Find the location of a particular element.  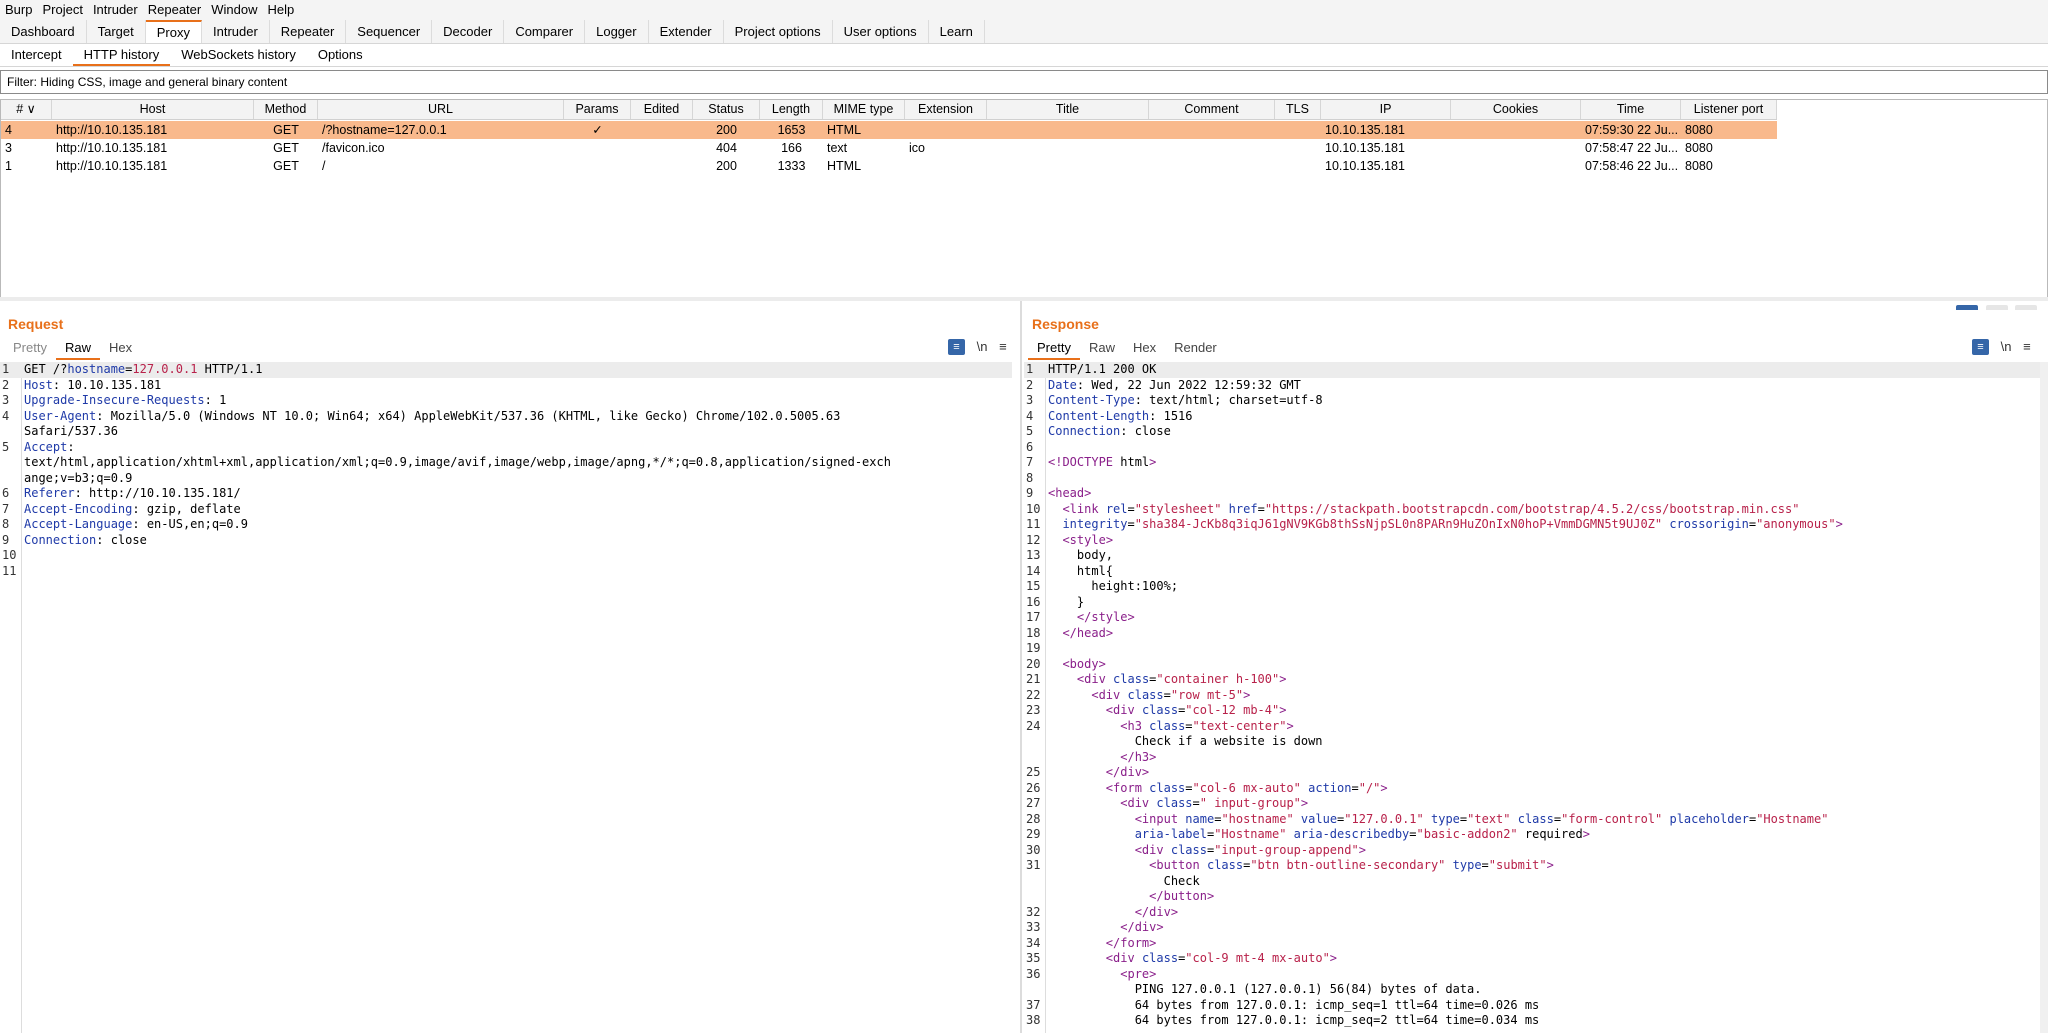

tab-comparer: Comparer is located at coordinates (545, 31).